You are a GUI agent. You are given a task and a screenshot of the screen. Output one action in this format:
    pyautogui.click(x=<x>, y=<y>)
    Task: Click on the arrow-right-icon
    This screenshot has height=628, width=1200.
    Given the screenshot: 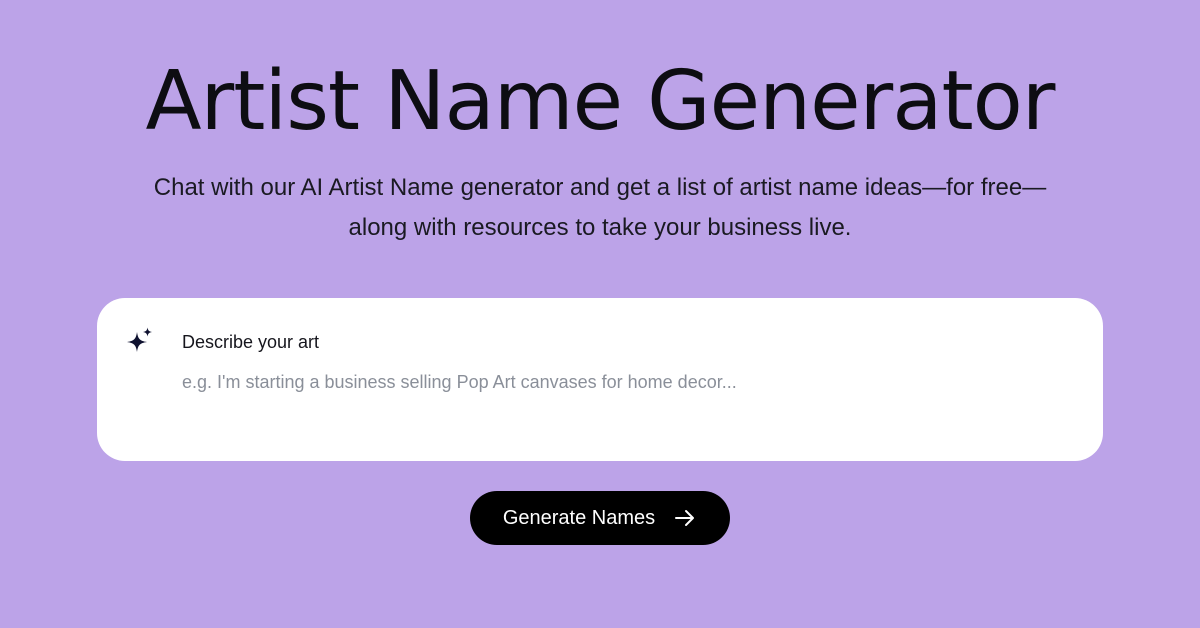 What is the action you would take?
    pyautogui.click(x=685, y=518)
    